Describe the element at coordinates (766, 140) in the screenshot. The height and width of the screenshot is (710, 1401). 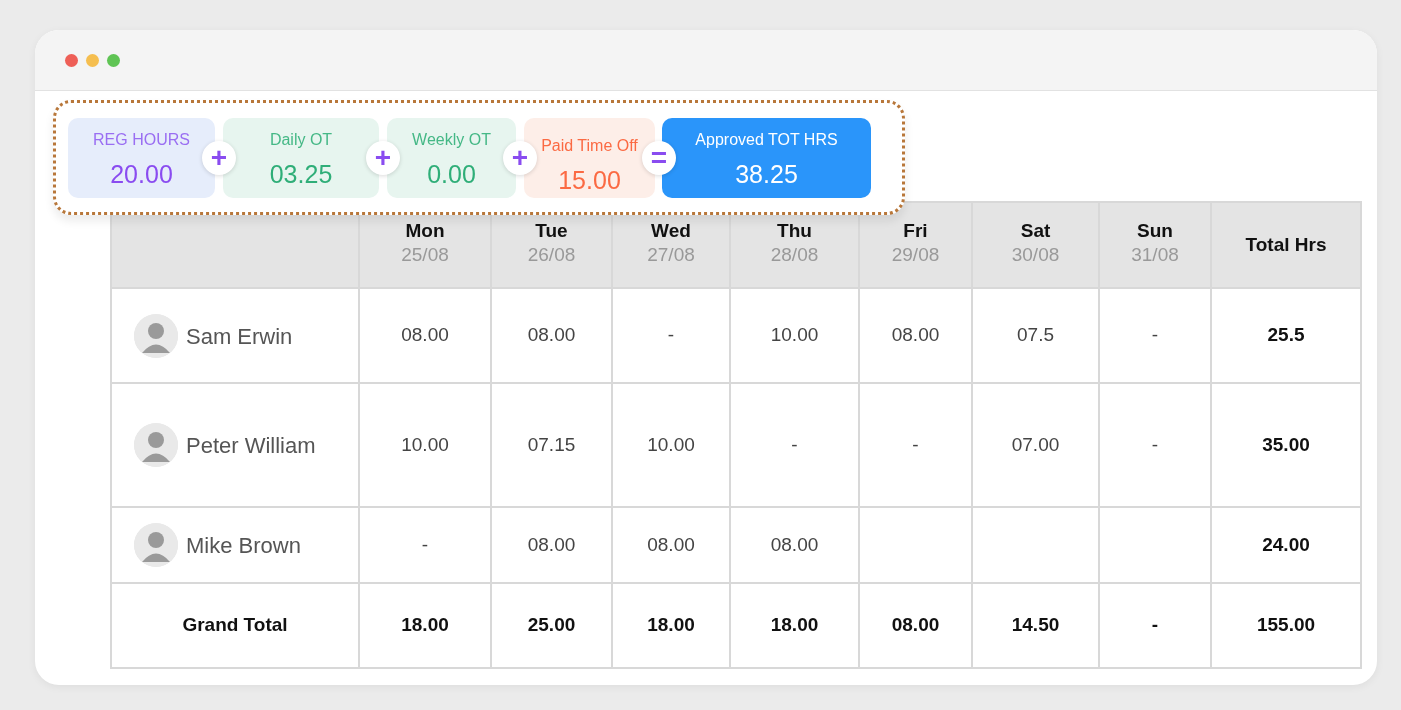
I see `card-label: Approved TOT HRS` at that location.